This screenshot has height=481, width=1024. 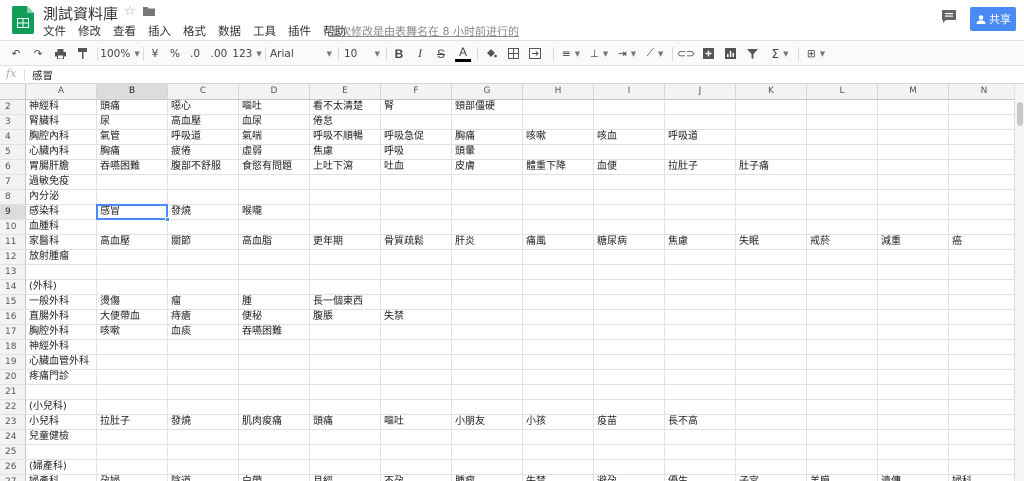 I want to click on cell: 吐血, so click(x=416, y=167).